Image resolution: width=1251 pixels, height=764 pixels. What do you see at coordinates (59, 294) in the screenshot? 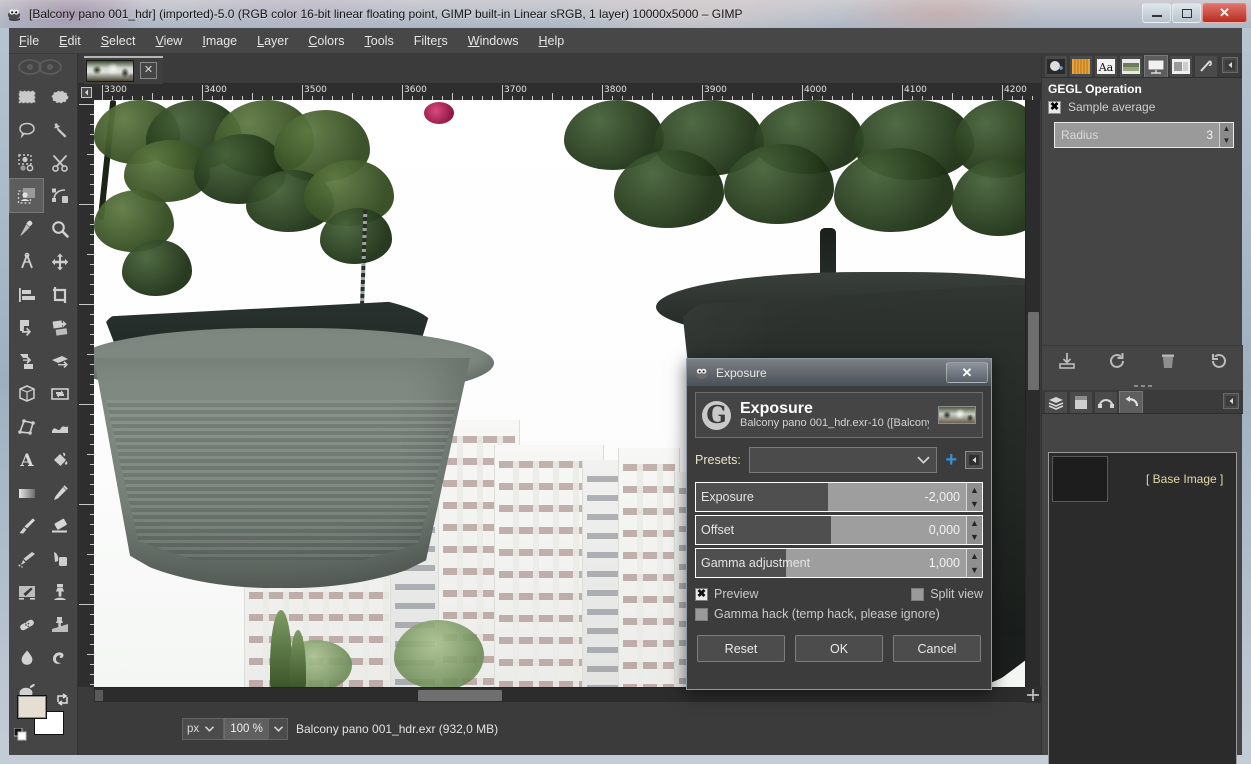
I see `crop-icon` at bounding box center [59, 294].